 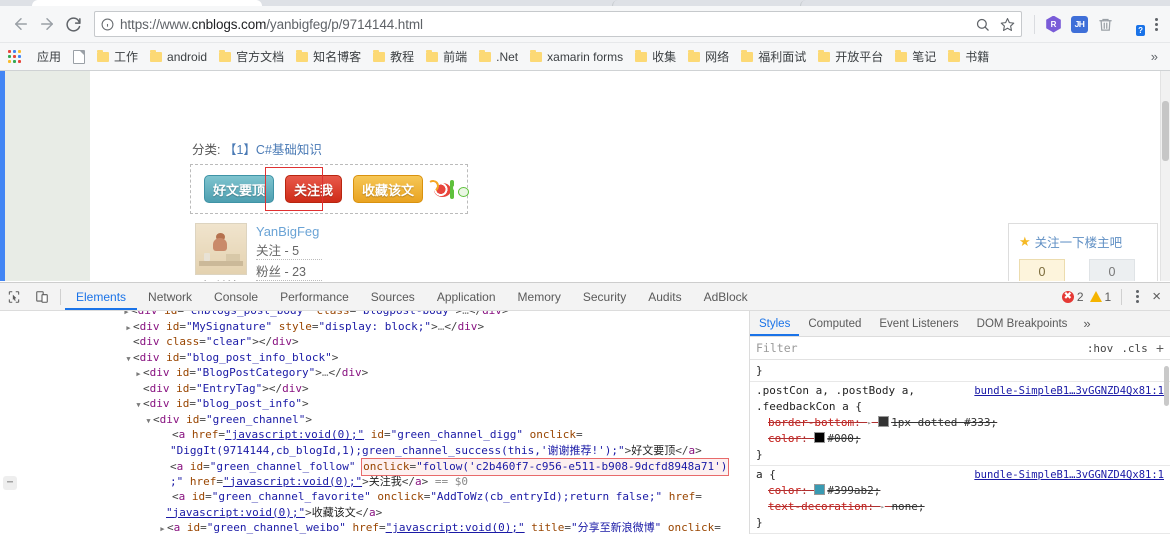 I want to click on author-following: 关注 - 5, so click(x=289, y=250).